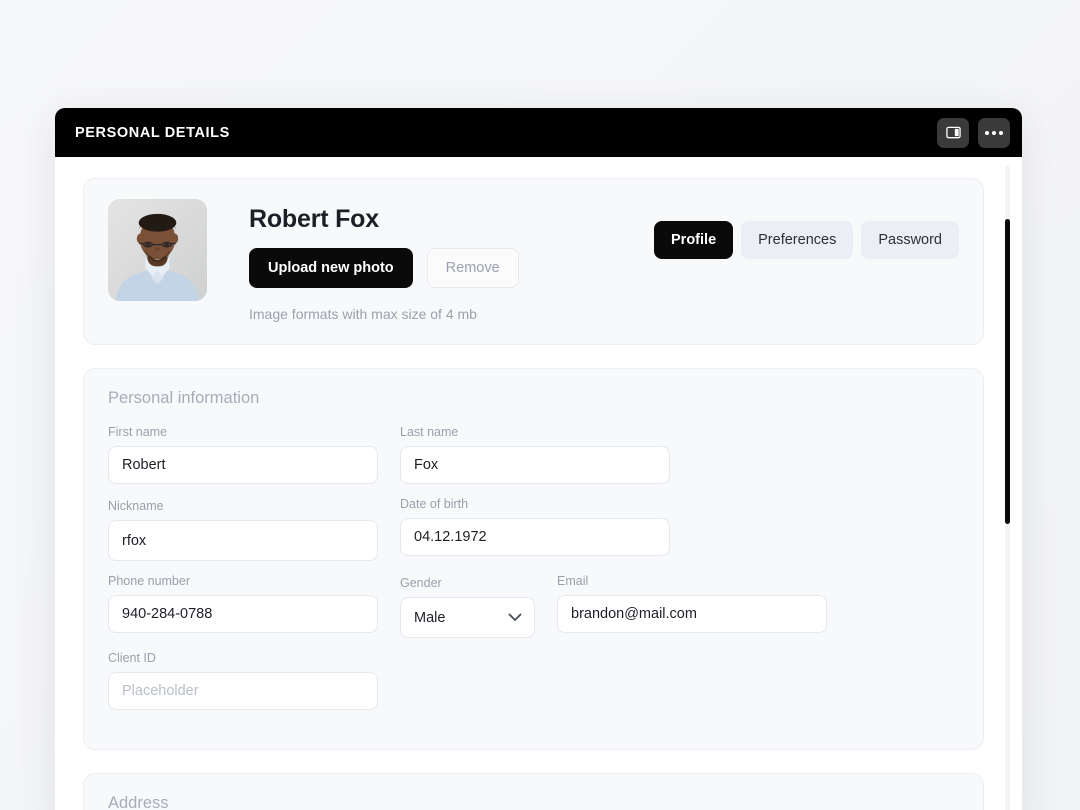  I want to click on panel-layout-button, so click(953, 132).